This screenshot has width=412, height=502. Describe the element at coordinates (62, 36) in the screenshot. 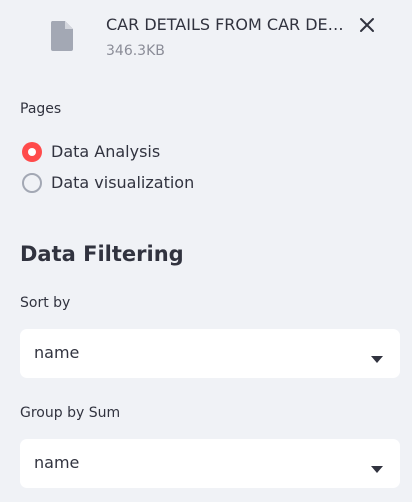

I see `file-icon` at that location.